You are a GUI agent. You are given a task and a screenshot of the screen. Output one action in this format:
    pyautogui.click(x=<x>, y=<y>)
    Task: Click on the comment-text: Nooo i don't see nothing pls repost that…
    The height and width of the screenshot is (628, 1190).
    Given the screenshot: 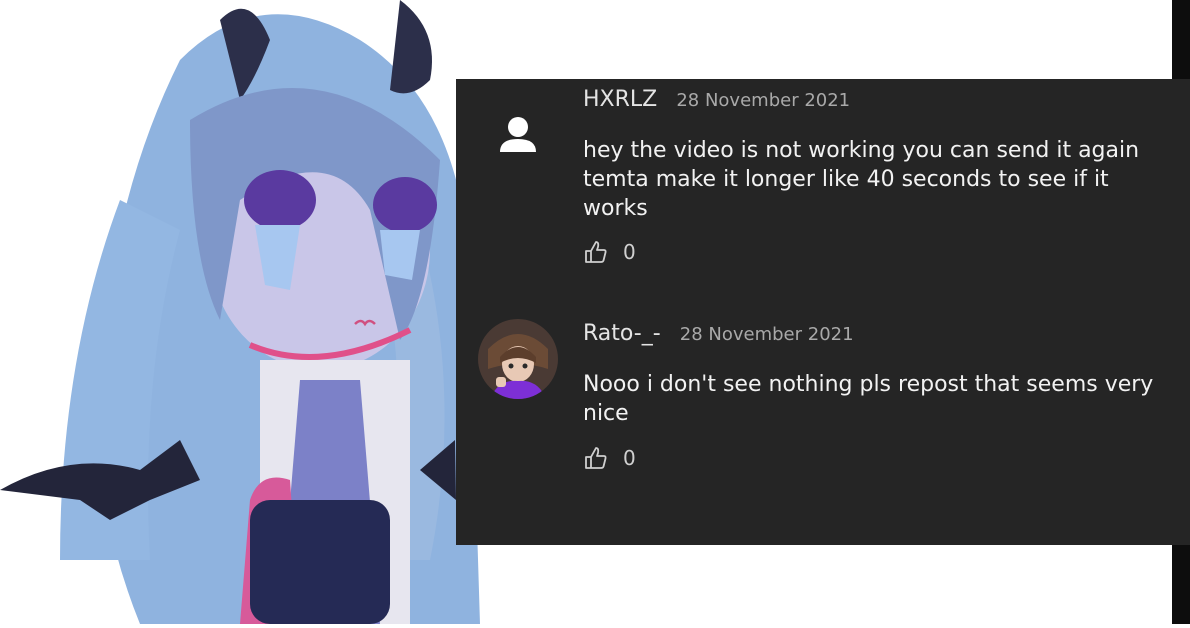 What is the action you would take?
    pyautogui.click(x=868, y=399)
    